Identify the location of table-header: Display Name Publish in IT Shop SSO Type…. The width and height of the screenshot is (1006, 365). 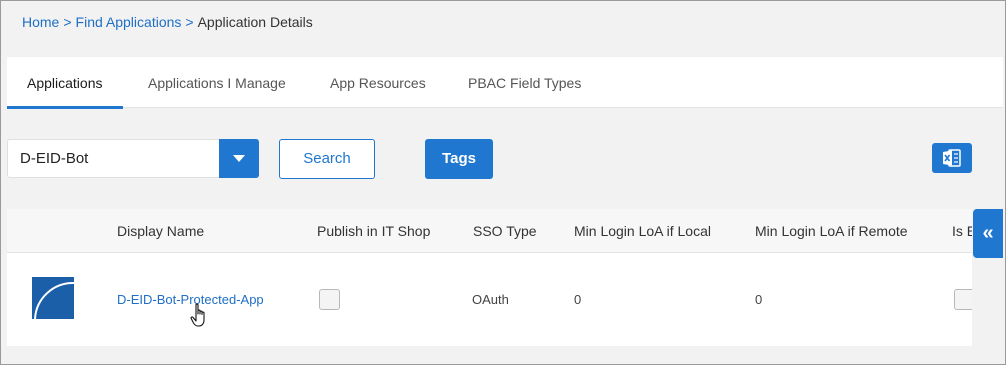
(489, 231).